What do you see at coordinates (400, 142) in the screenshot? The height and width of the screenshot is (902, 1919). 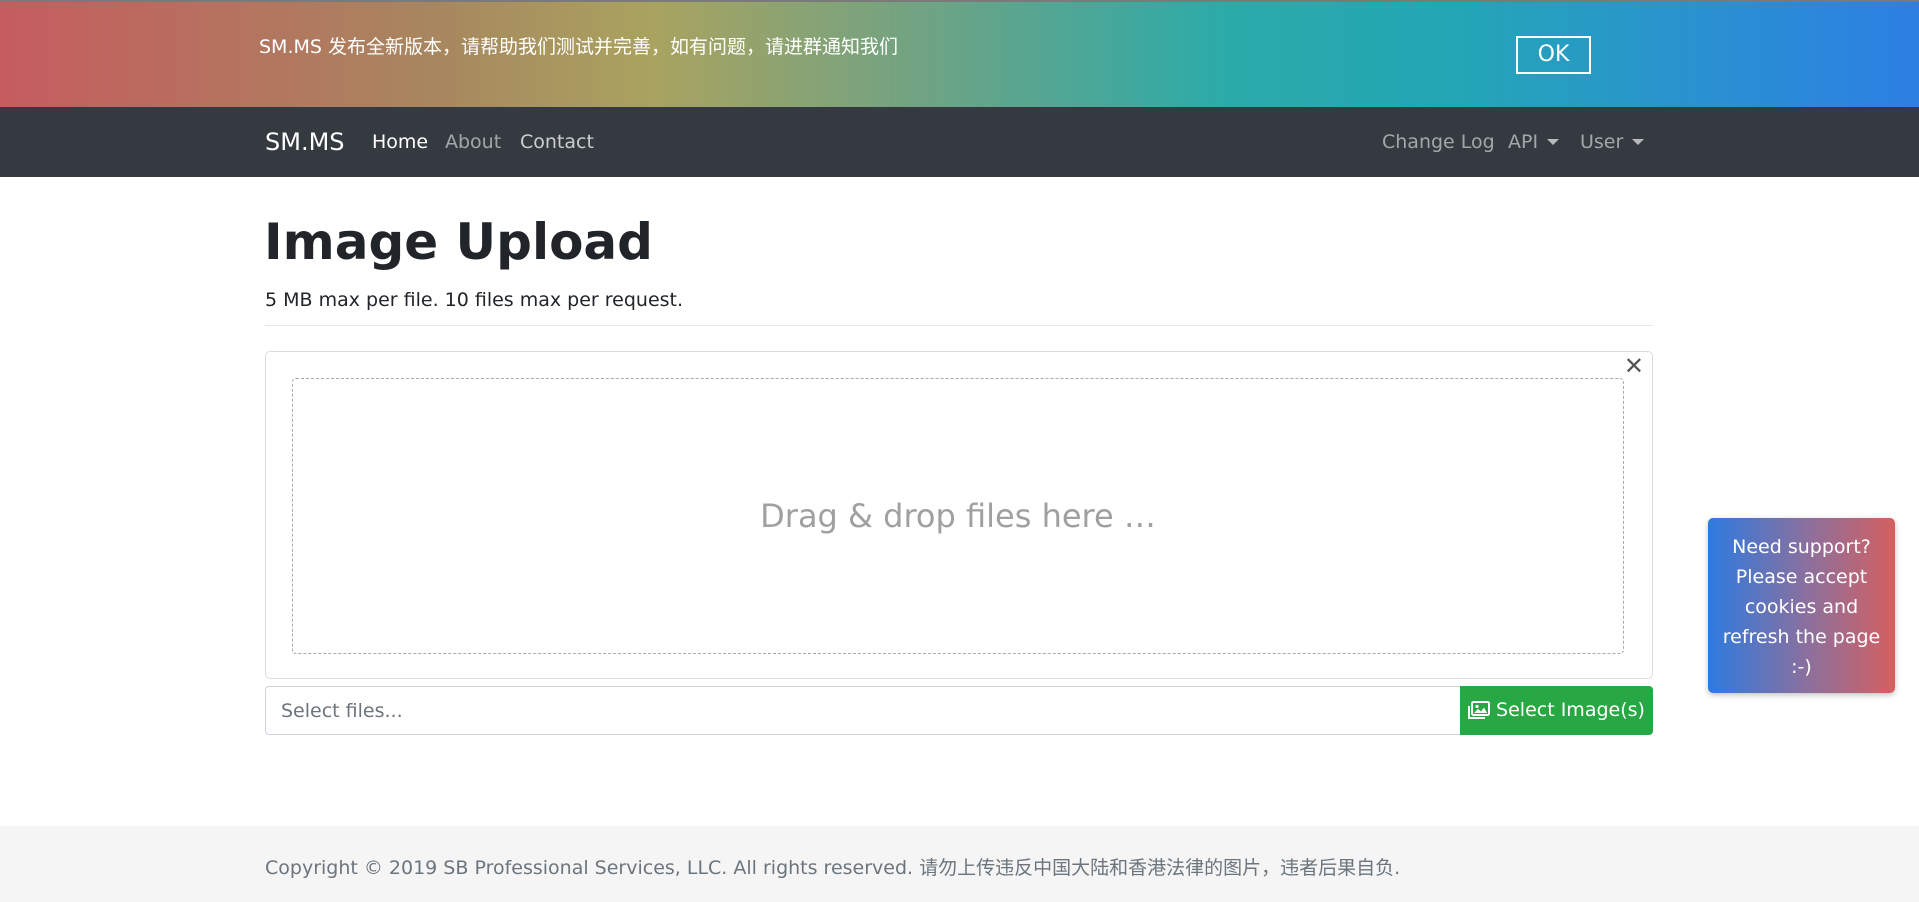 I see `nav-home: Home` at bounding box center [400, 142].